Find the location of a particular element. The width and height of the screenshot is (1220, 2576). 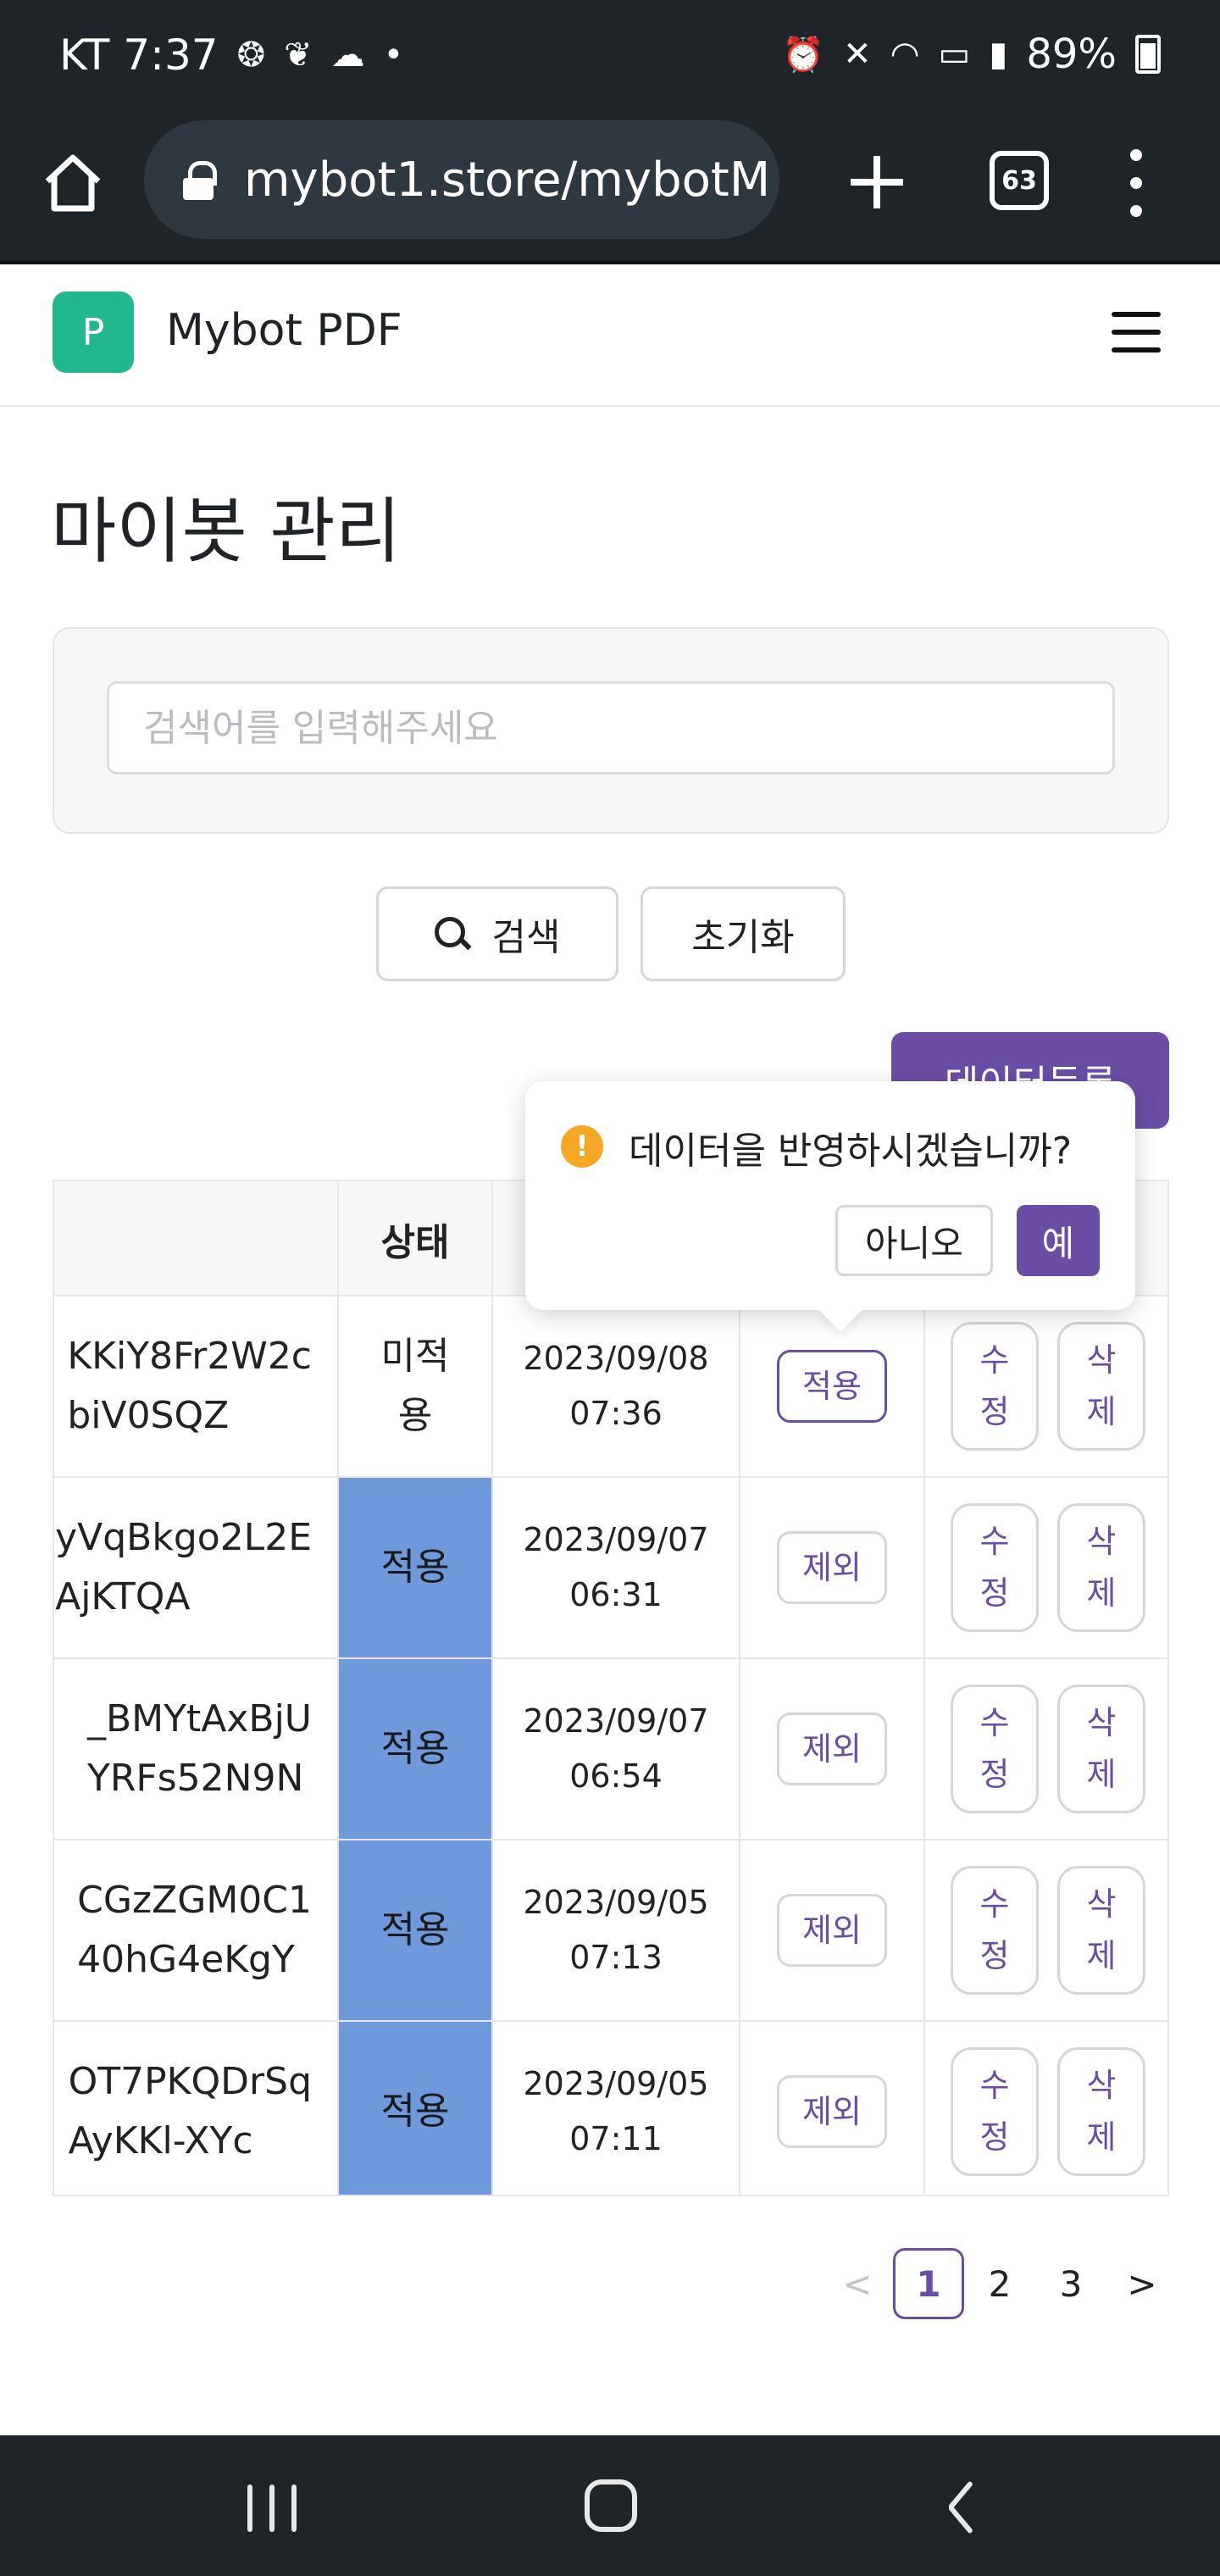

app-header: P Mybot PDF is located at coordinates (610, 335).